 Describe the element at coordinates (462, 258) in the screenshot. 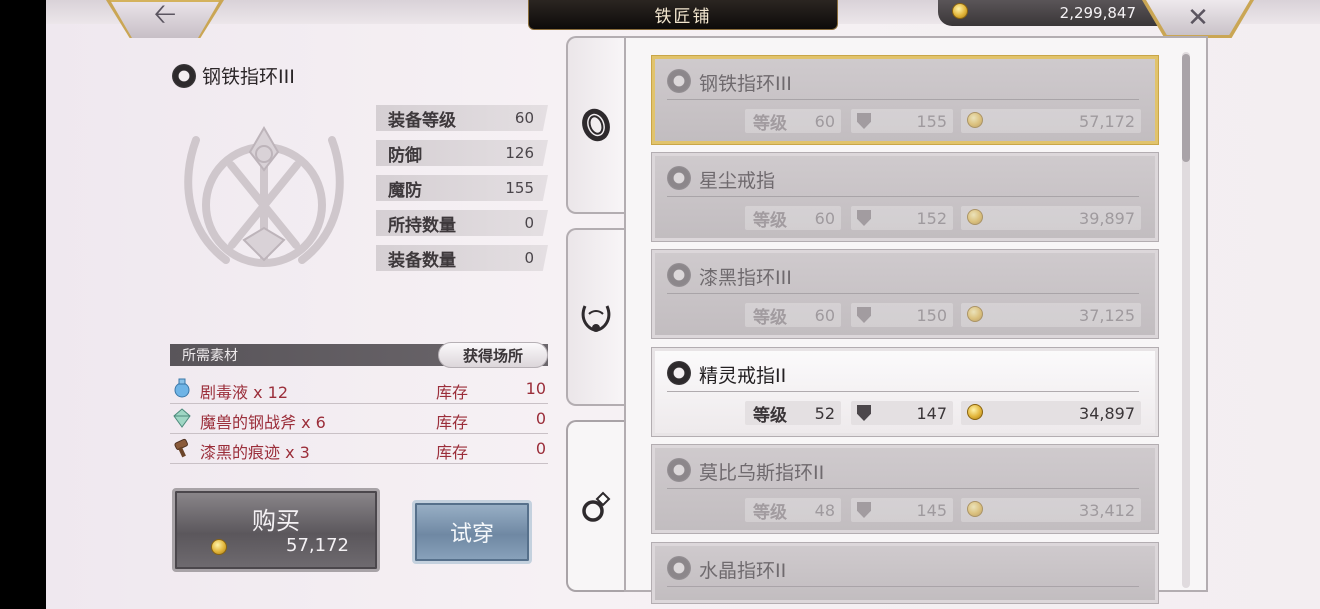

I see `stat-equipped-count: 装备数量 0` at that location.